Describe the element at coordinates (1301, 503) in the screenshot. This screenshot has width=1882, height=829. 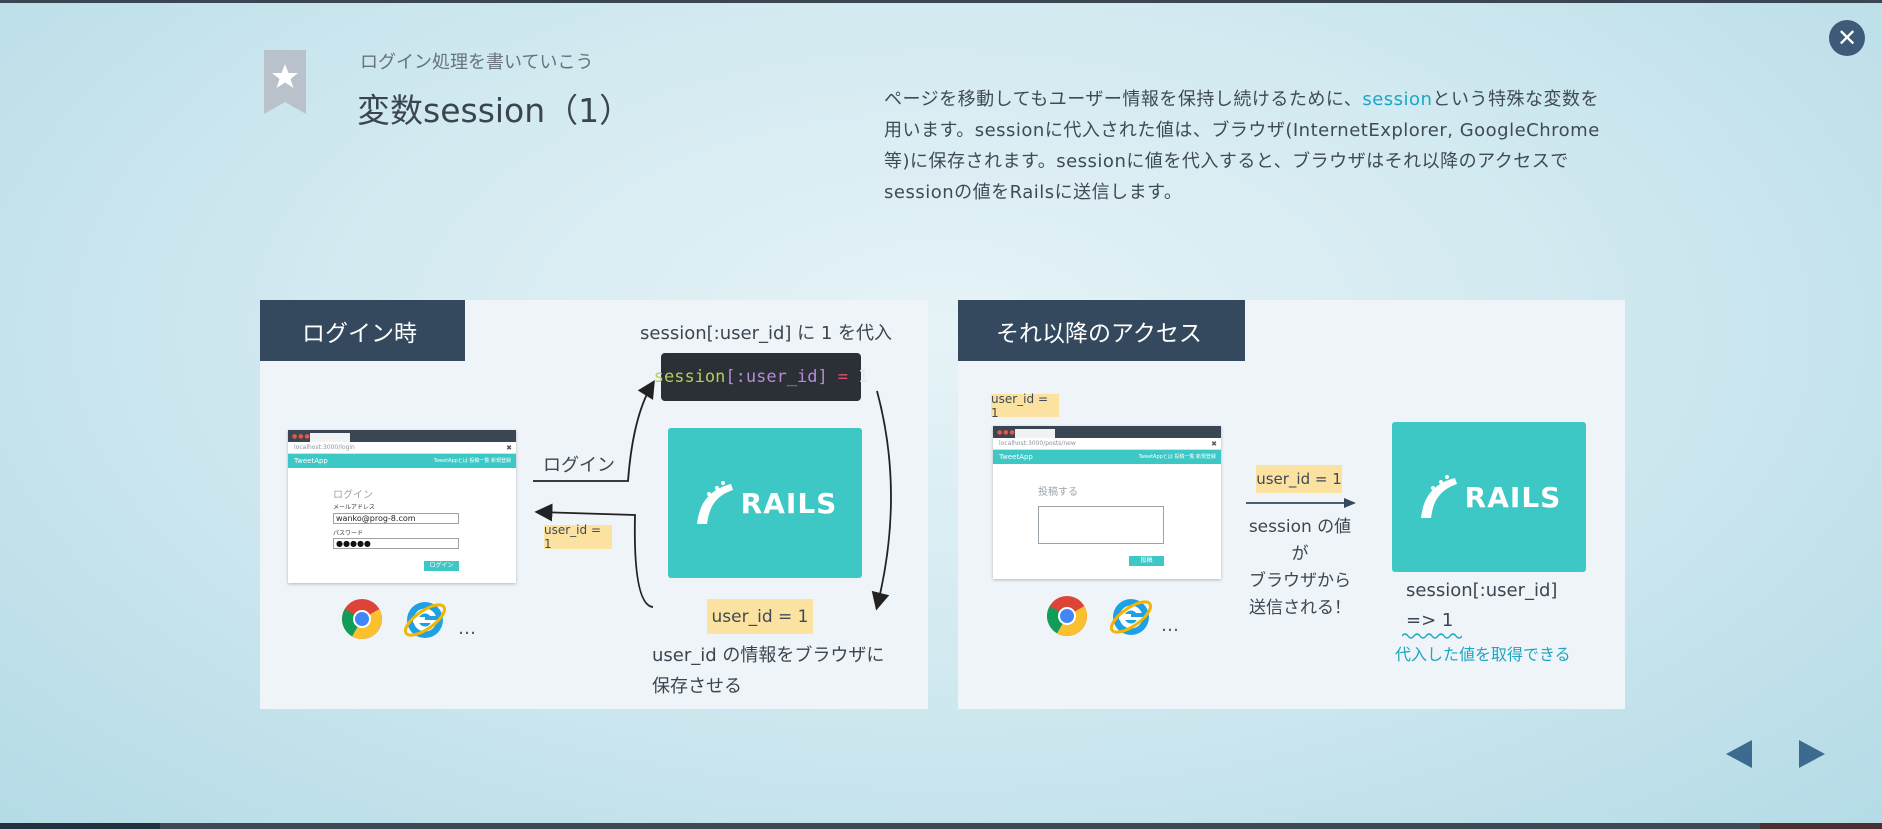
I see `send-arrow` at that location.